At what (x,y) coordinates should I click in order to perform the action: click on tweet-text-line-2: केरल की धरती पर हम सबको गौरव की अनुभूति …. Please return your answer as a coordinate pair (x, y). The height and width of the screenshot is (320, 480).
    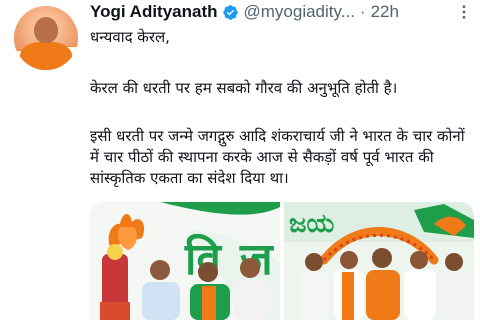
    Looking at the image, I should click on (244, 88).